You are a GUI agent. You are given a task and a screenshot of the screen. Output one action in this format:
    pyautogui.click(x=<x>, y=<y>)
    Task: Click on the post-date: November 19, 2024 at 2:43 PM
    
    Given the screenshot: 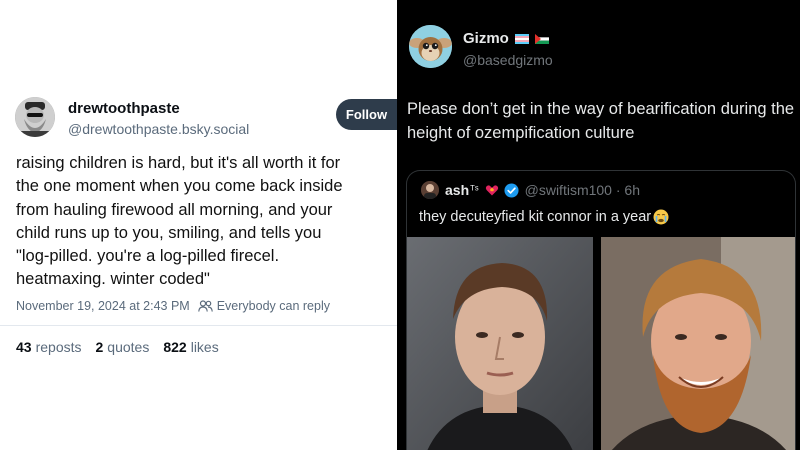 What is the action you would take?
    pyautogui.click(x=103, y=306)
    